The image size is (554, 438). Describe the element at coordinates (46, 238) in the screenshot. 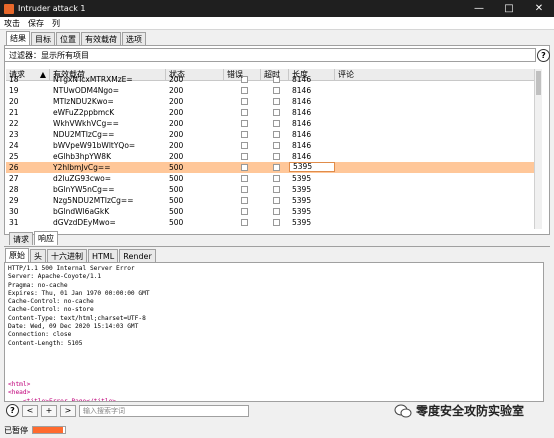

I see `tab-response: 响应` at that location.